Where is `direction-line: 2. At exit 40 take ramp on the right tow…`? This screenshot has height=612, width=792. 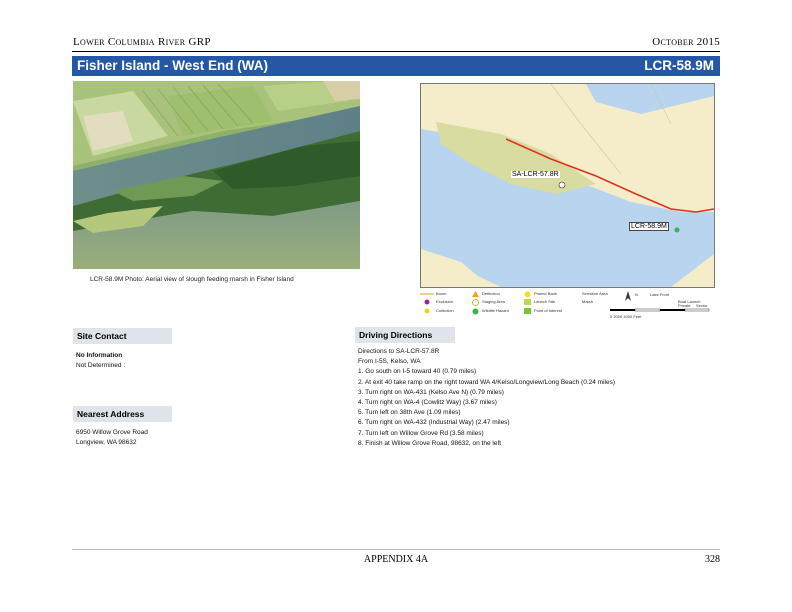
direction-line: 2. At exit 40 take ramp on the right tow… is located at coordinates (487, 382).